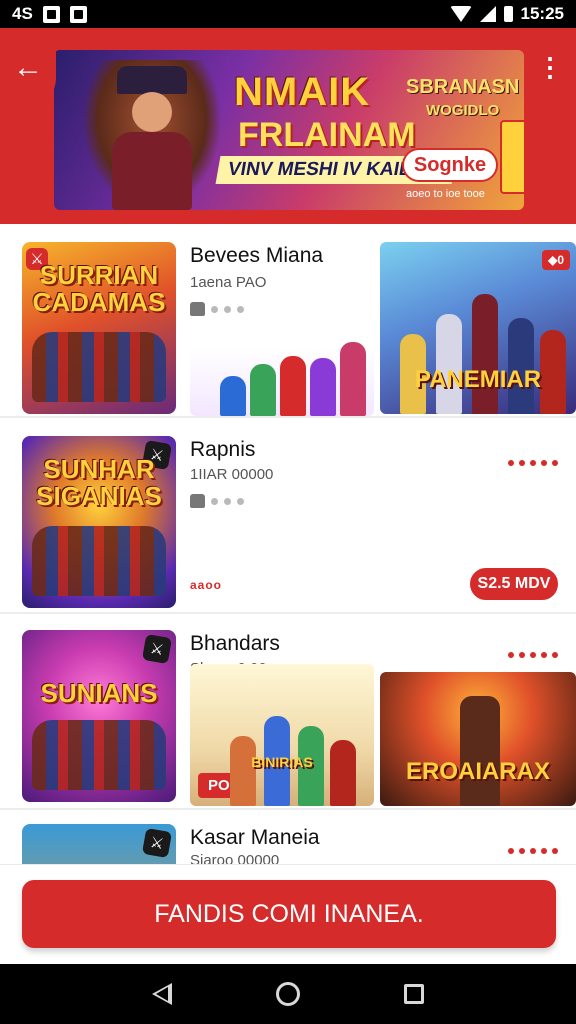 Image resolution: width=576 pixels, height=1024 pixels. What do you see at coordinates (478, 739) in the screenshot?
I see `promo-image: EROAIARAX` at bounding box center [478, 739].